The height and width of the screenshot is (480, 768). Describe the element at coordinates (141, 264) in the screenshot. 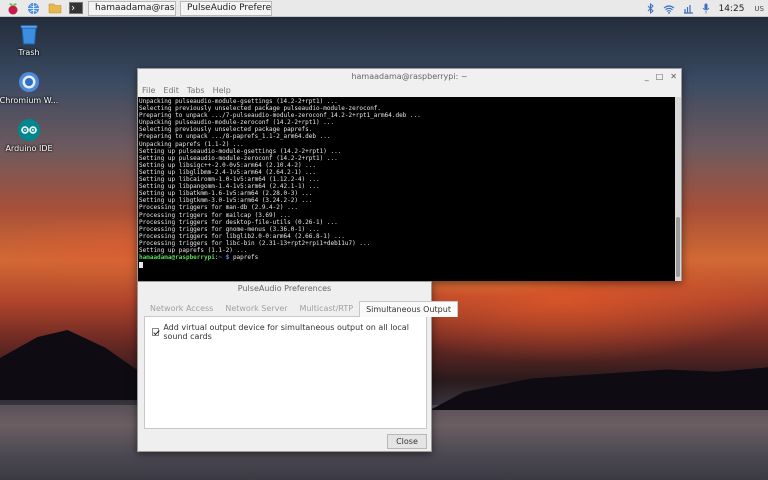

I see `text-cursor` at that location.